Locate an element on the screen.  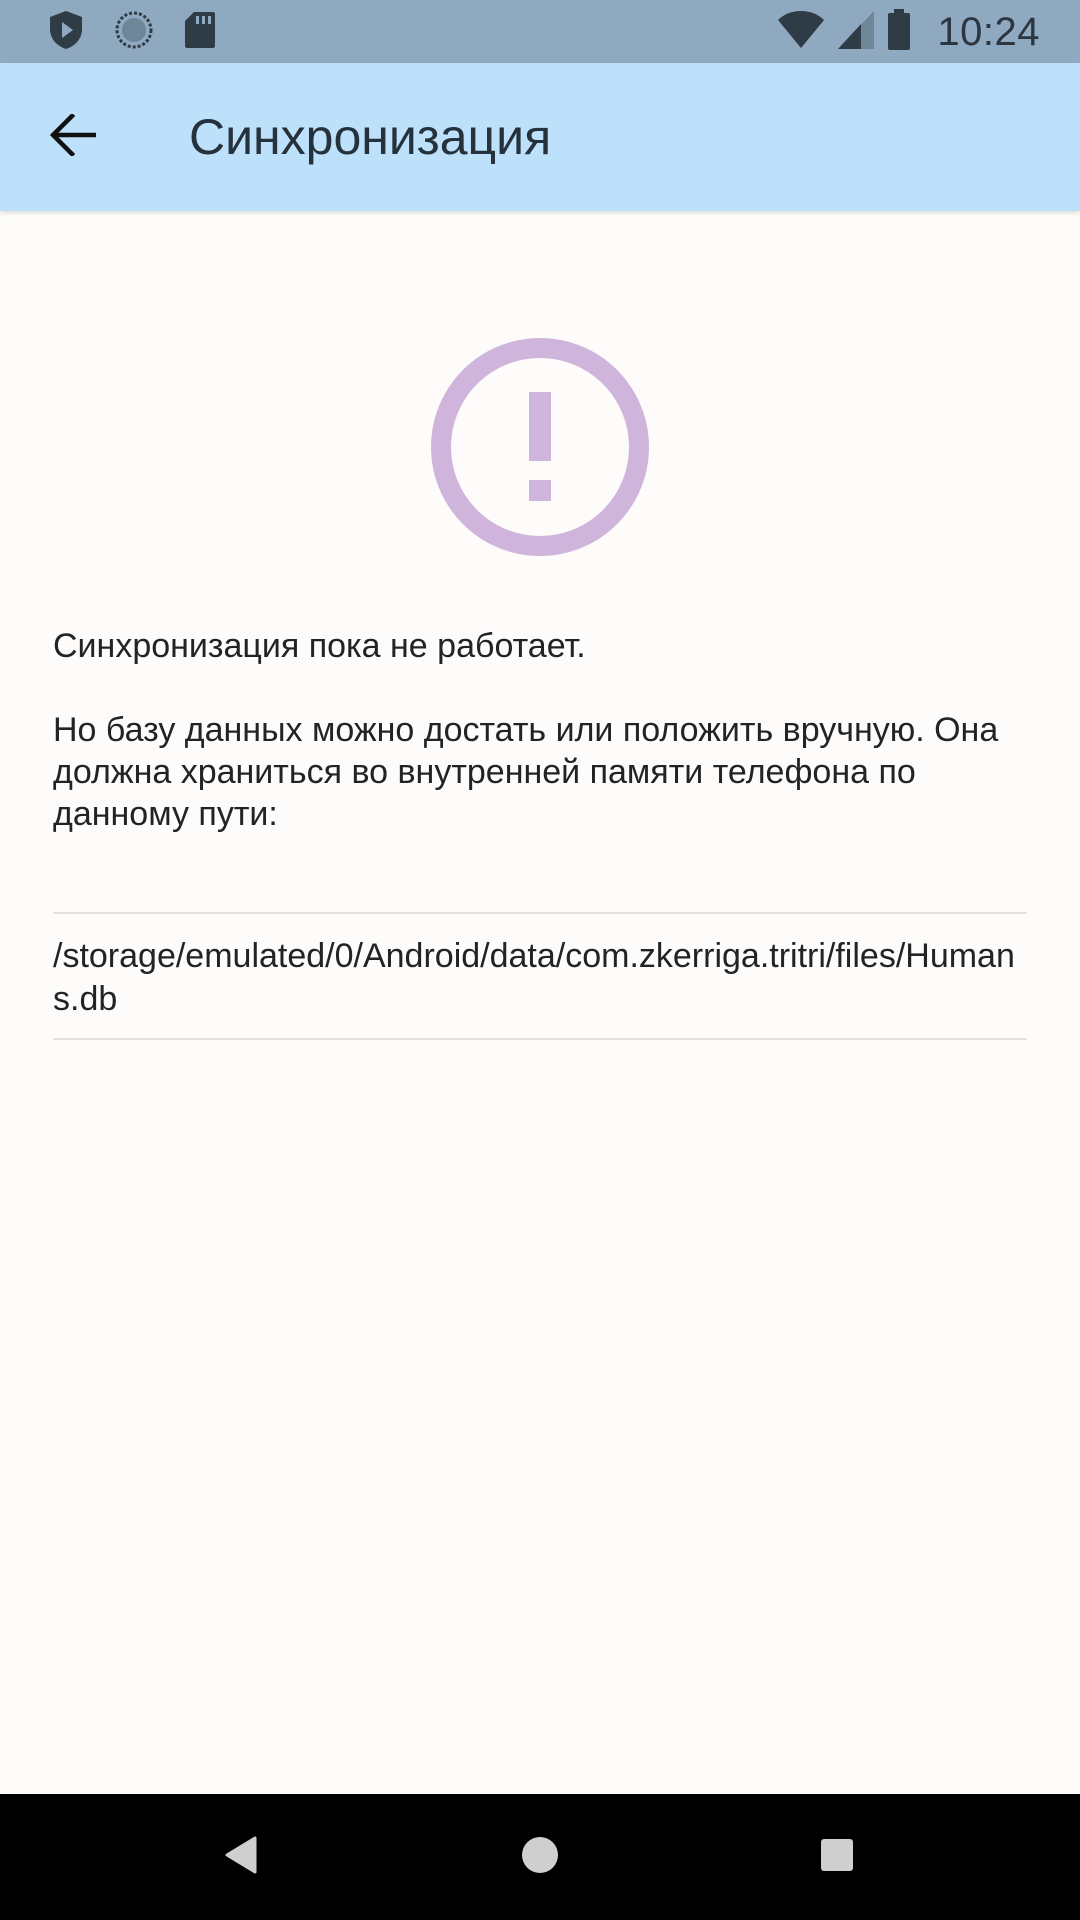
nav-recents-button is located at coordinates (837, 1857).